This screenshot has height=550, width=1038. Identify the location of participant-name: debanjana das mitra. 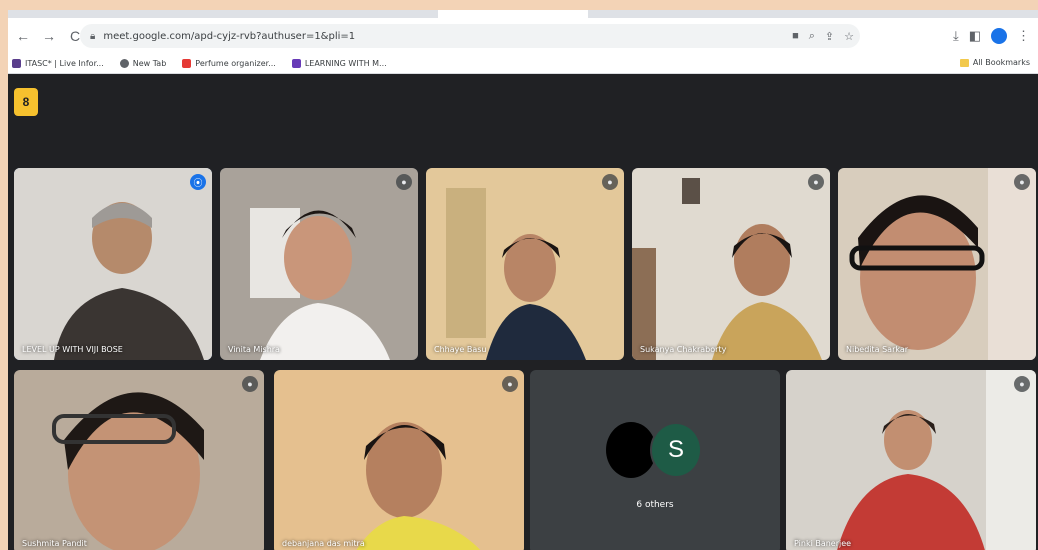
(323, 543).